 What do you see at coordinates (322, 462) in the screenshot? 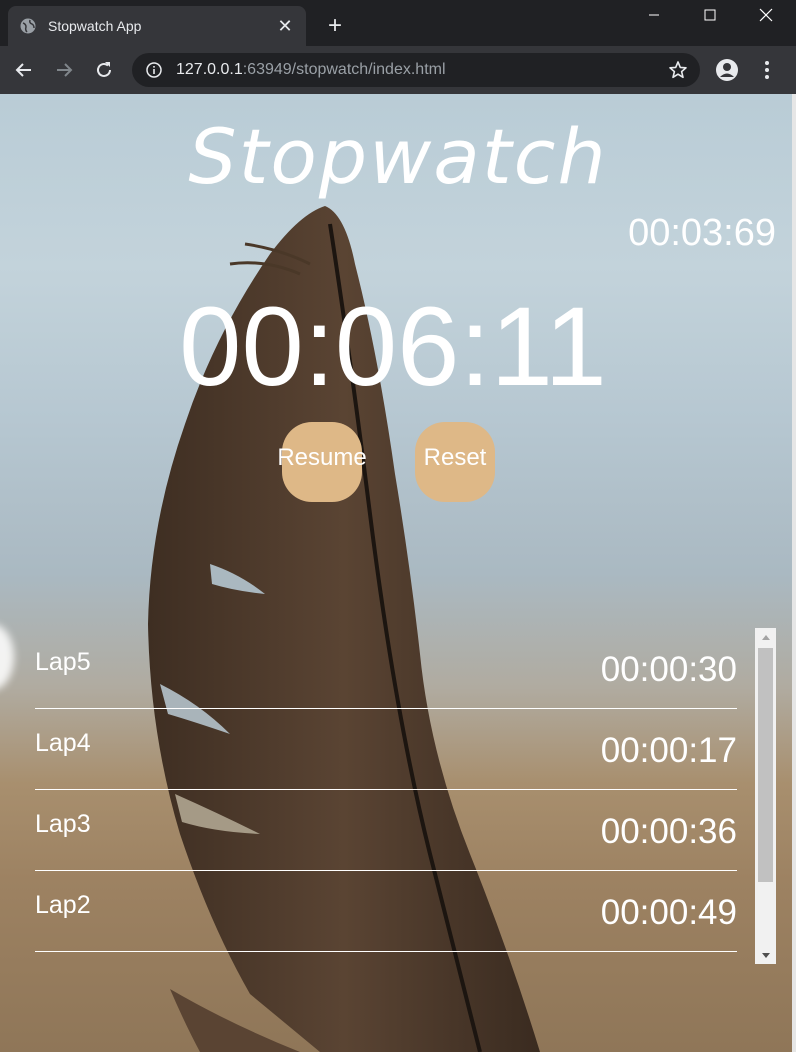
I see `resume-button: Resume` at bounding box center [322, 462].